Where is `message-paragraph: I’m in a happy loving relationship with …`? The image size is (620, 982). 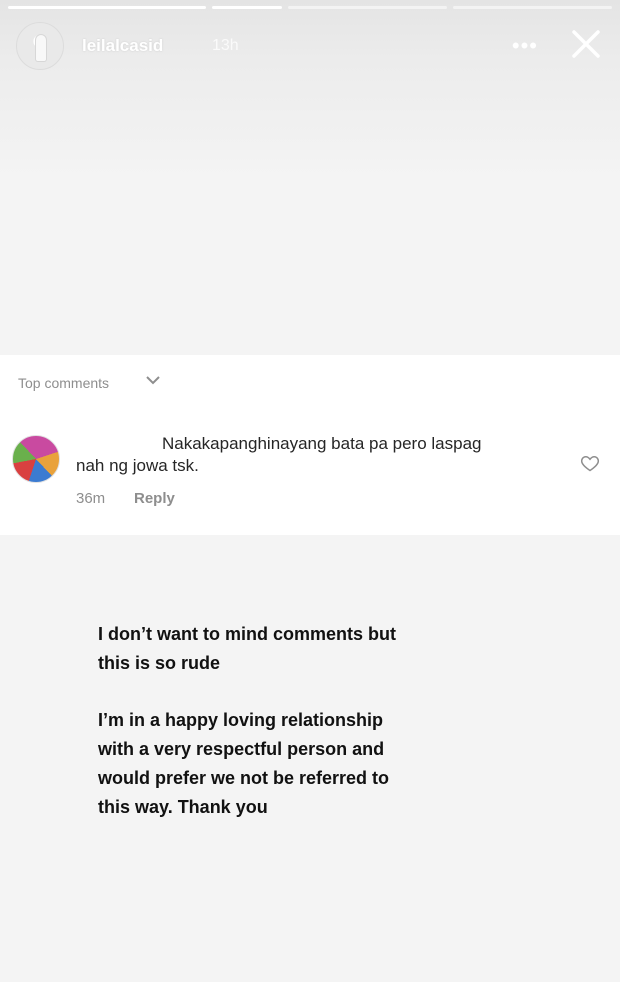
message-paragraph: I’m in a happy loving relationship with … is located at coordinates (244, 763).